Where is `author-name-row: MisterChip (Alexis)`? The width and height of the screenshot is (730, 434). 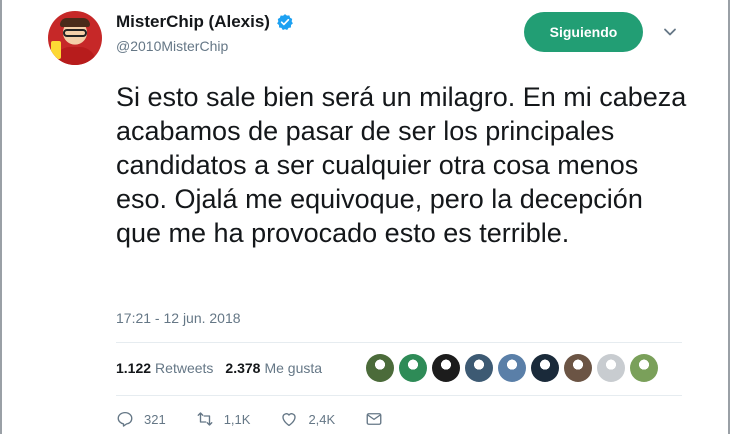
author-name-row: MisterChip (Alexis) is located at coordinates (205, 22).